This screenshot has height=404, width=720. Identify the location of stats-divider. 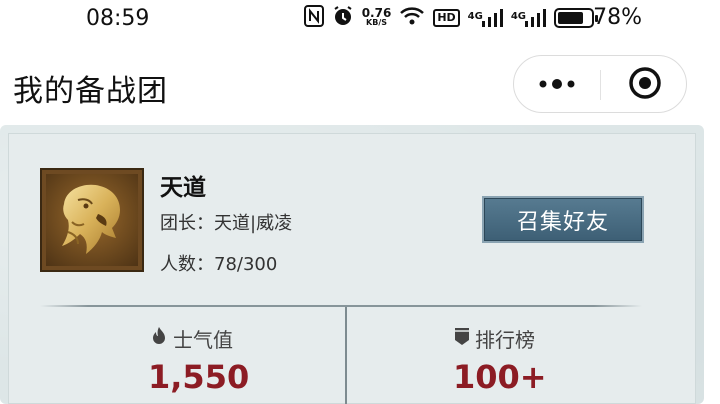
(341, 306).